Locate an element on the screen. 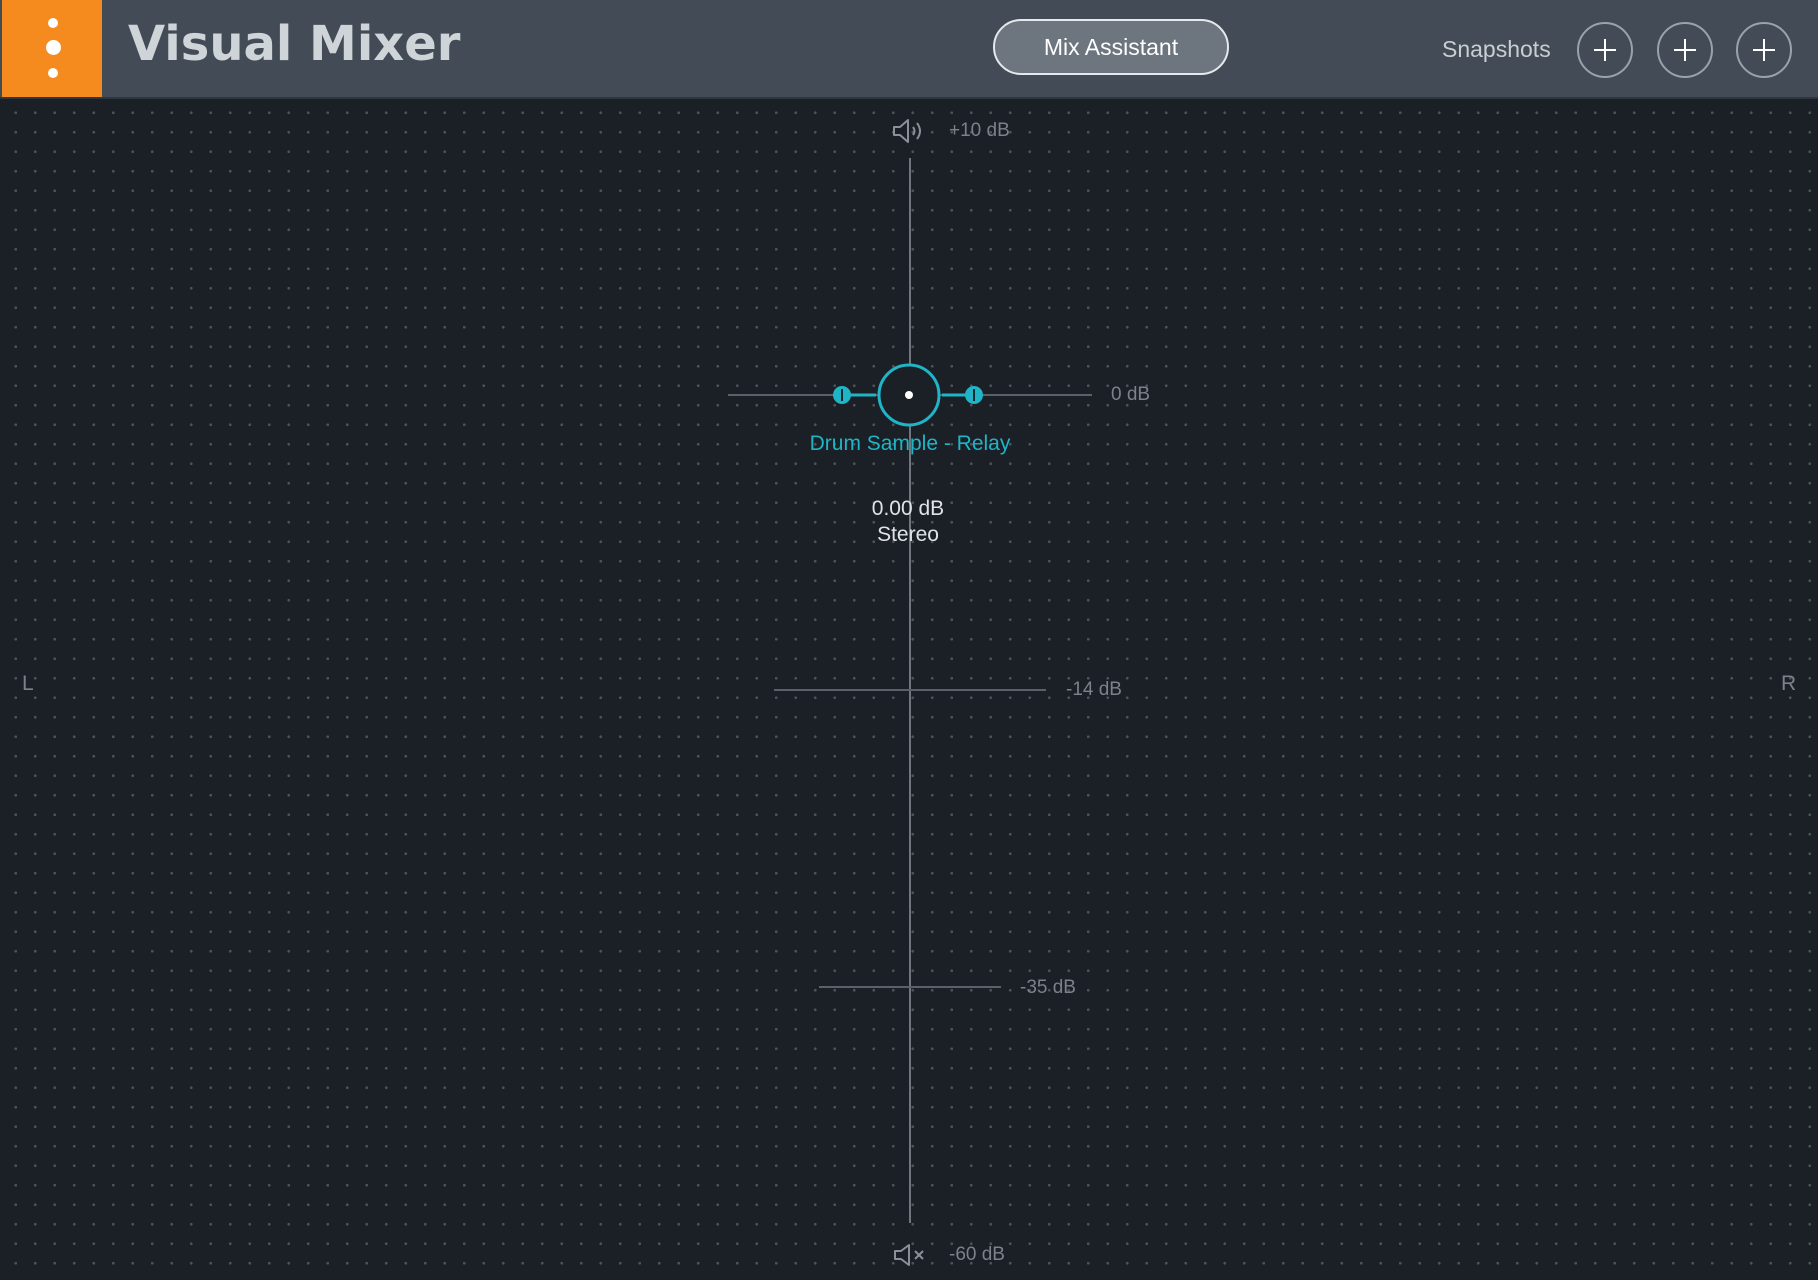  snapshot-slot-3-button is located at coordinates (1764, 50).